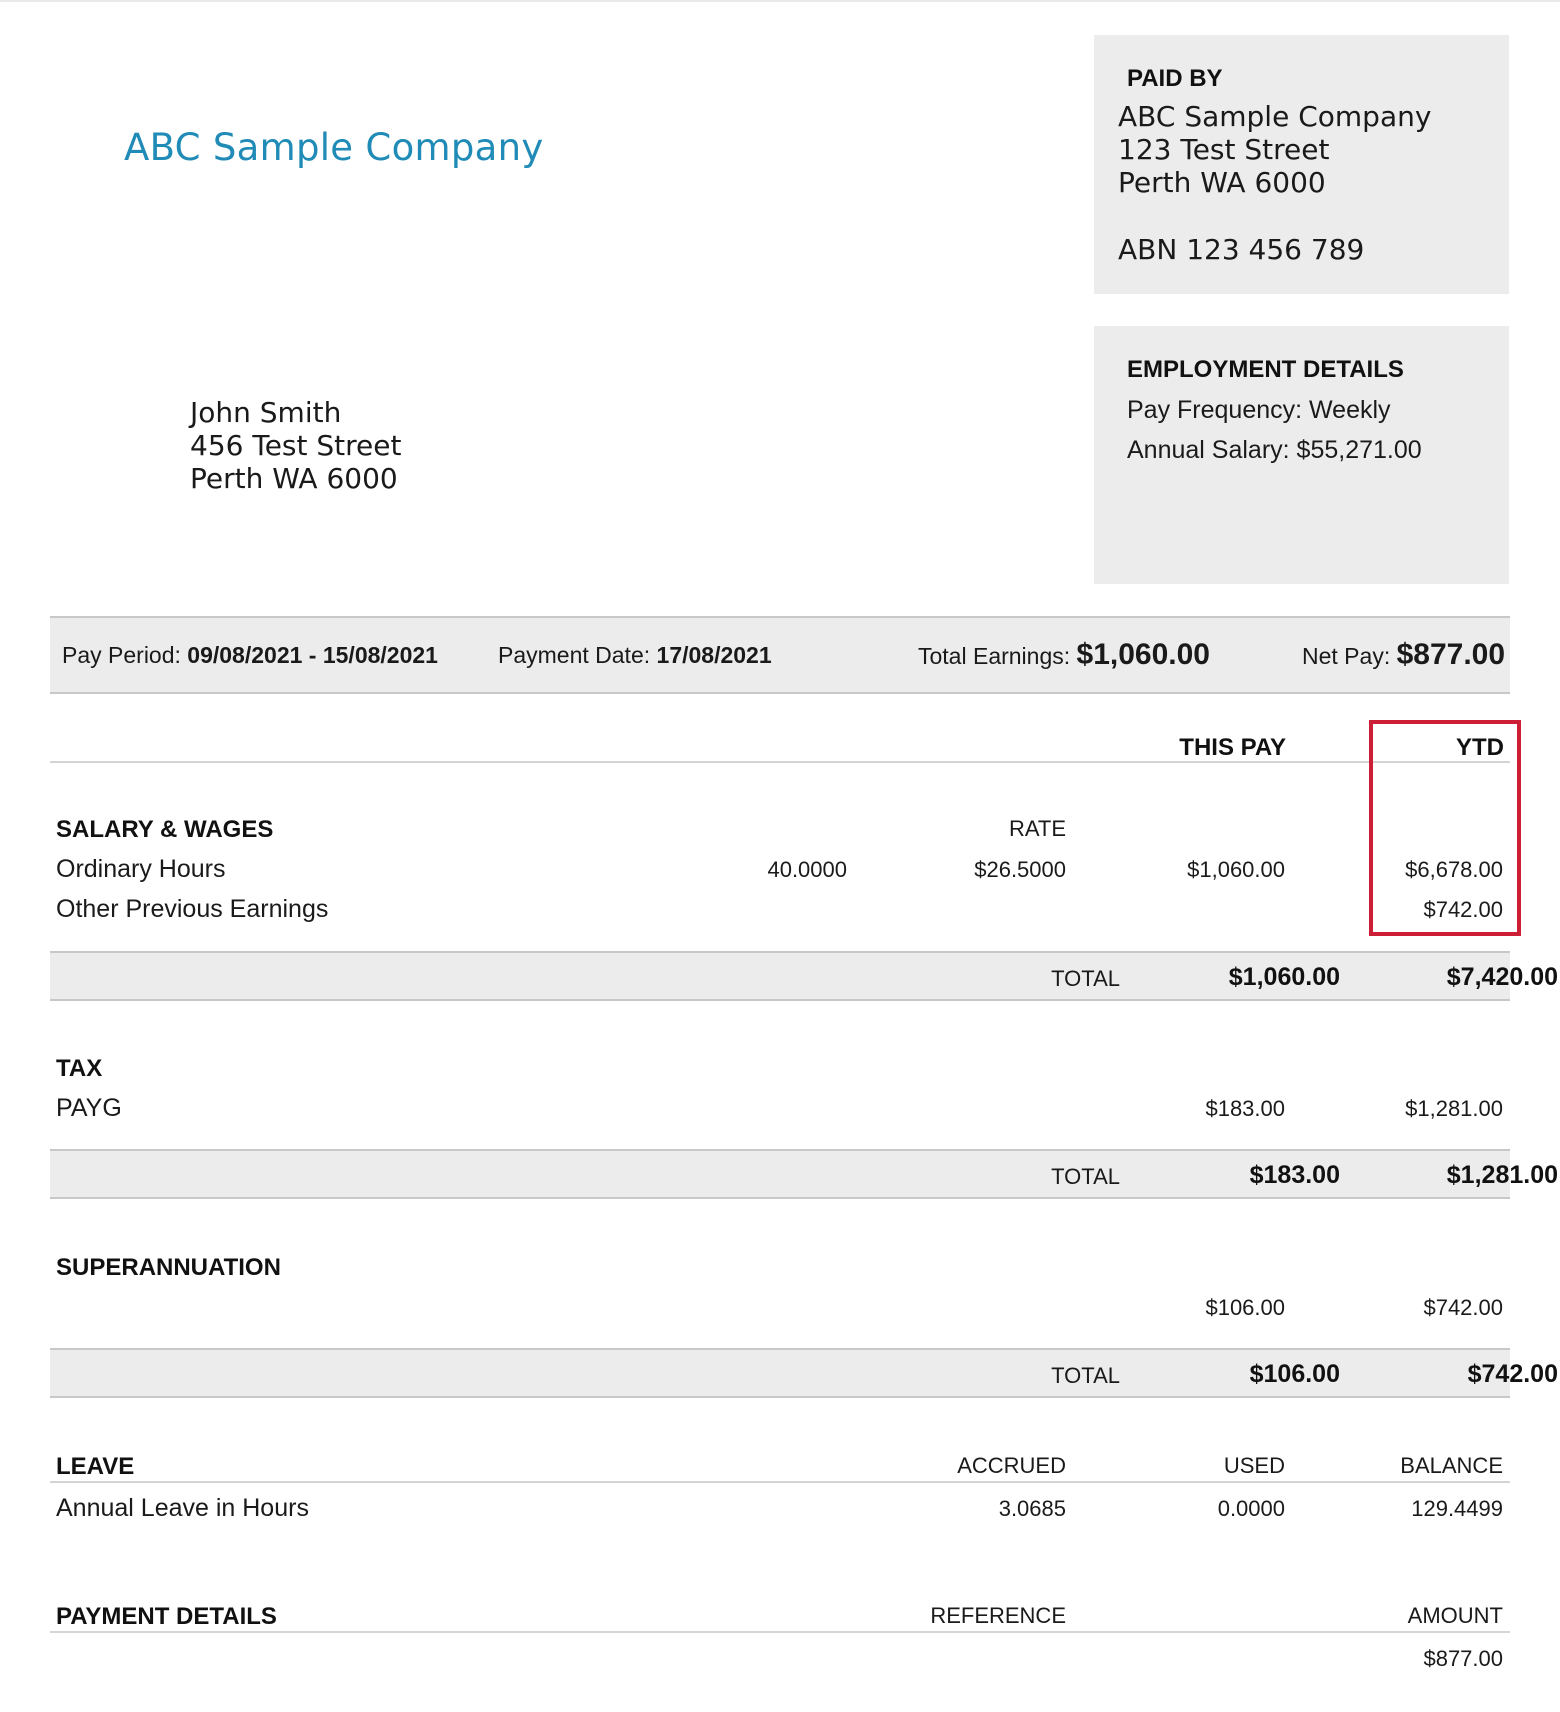 This screenshot has width=1560, height=1712. Describe the element at coordinates (266, 412) in the screenshot. I see `employee-name: John Smith` at that location.